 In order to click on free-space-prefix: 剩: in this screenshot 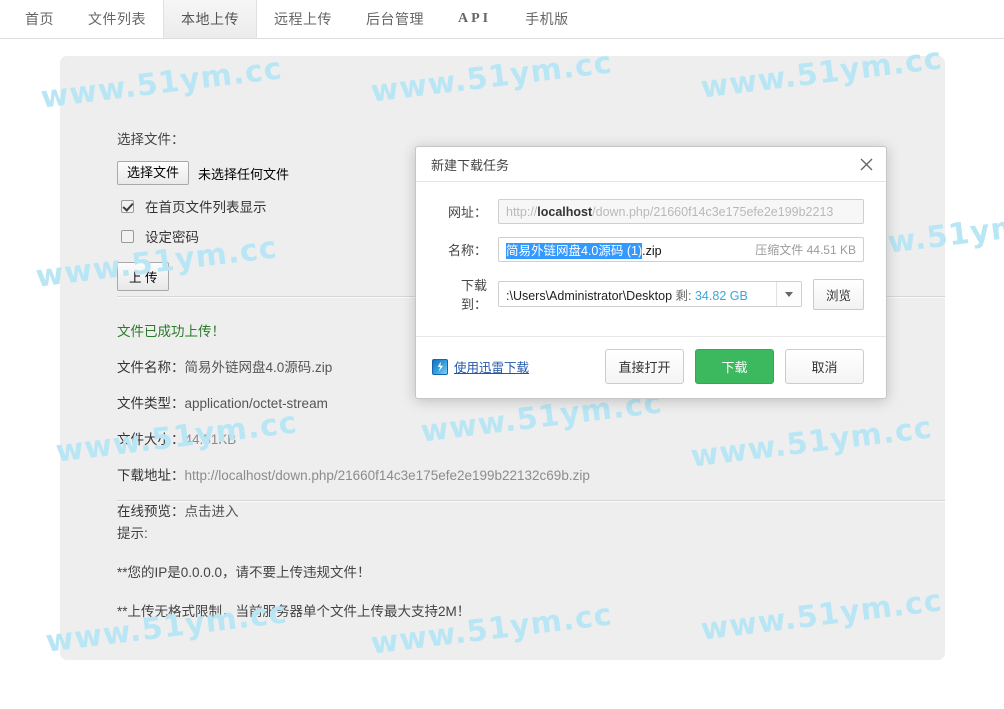, I will do `click(683, 295)`.